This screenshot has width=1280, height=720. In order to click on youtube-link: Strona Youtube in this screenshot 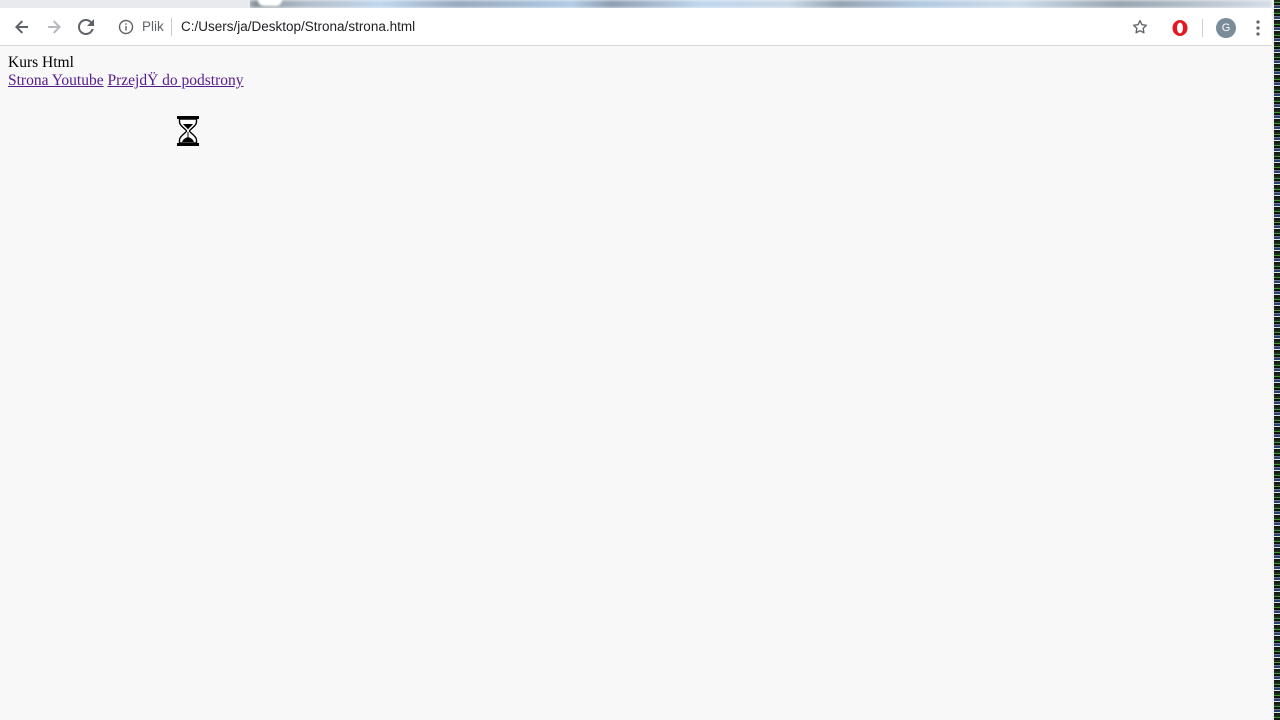, I will do `click(56, 80)`.